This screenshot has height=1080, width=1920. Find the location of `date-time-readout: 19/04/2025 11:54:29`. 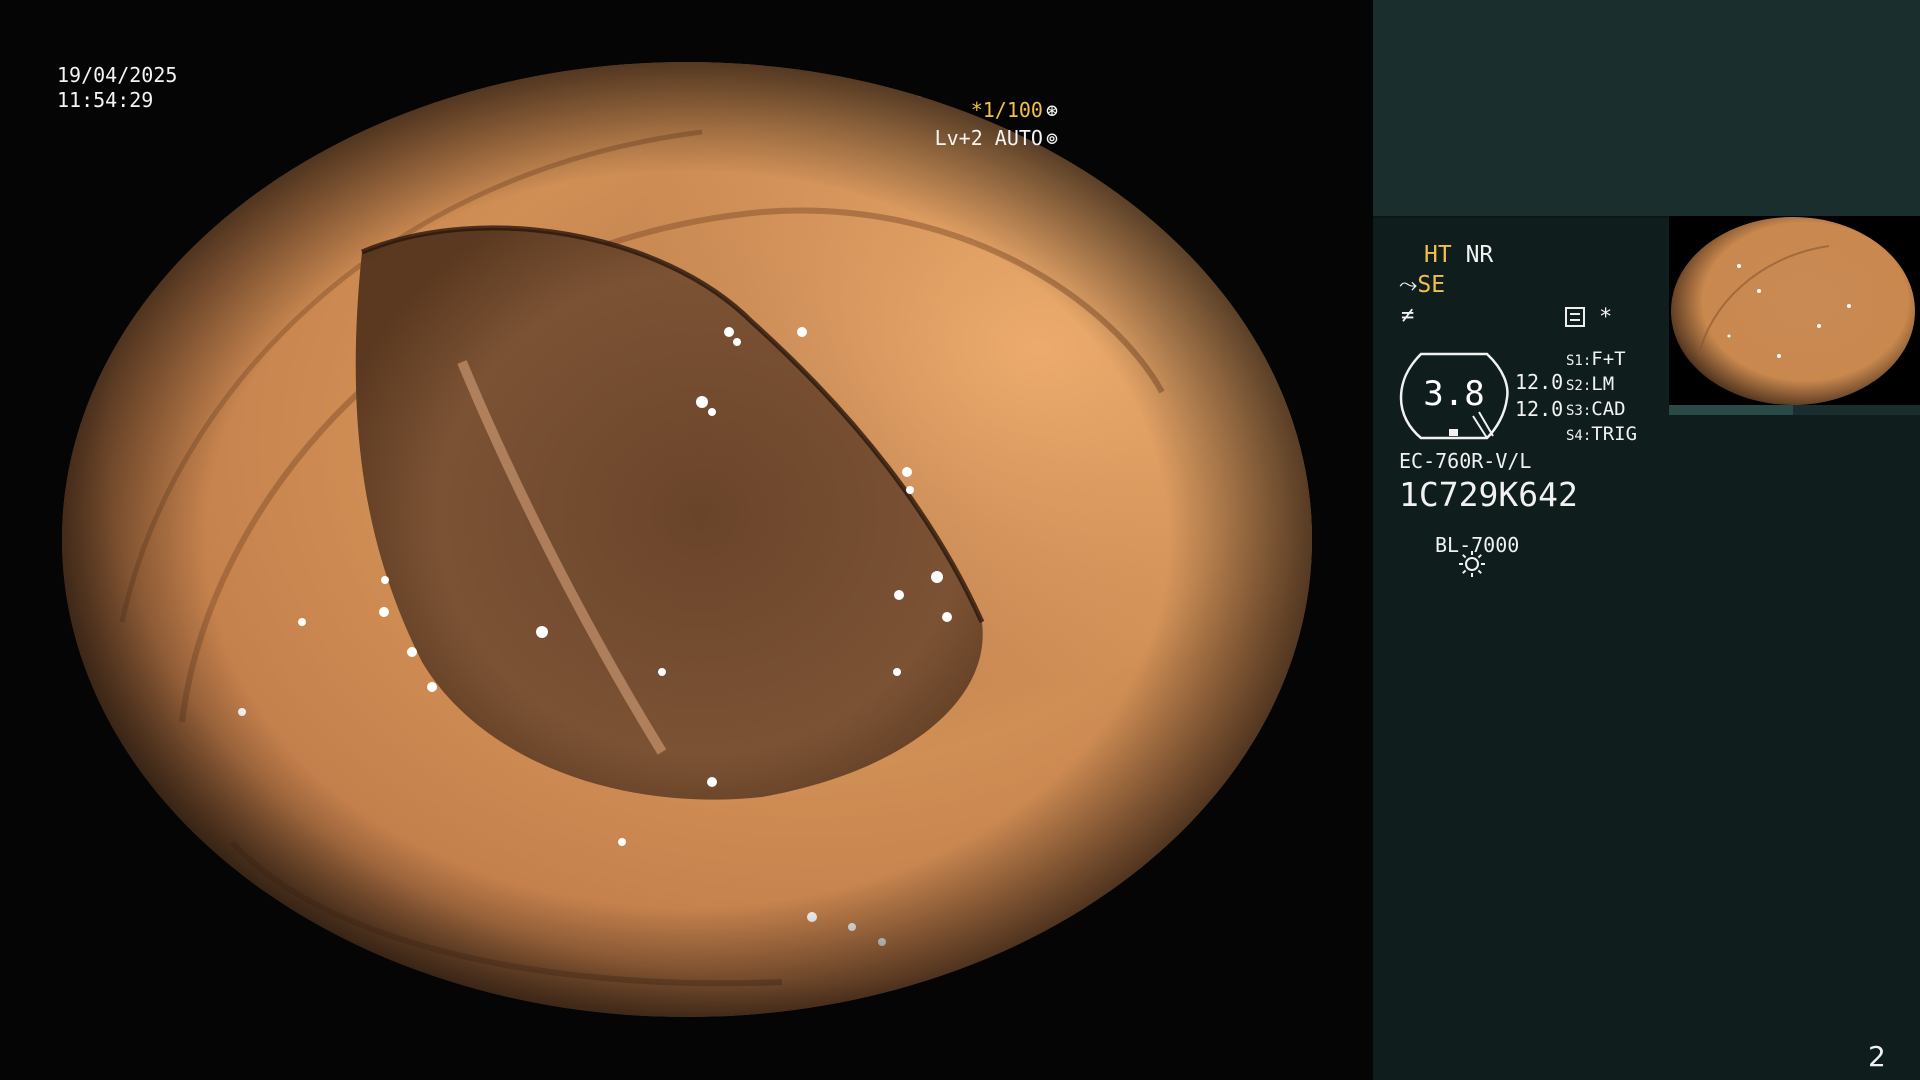

date-time-readout: 19/04/2025 11:54:29 is located at coordinates (117, 88).